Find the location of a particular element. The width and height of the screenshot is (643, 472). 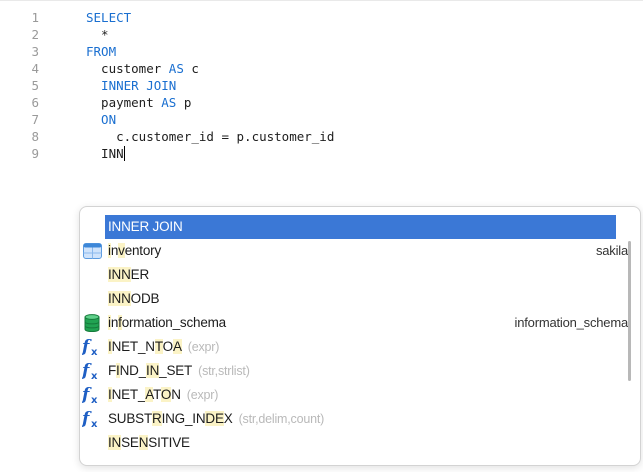

match-highlight: DE is located at coordinates (214, 418).